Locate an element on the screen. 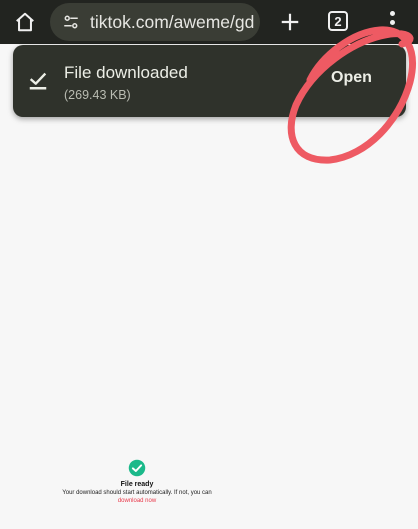  tune-icon is located at coordinates (71, 22).